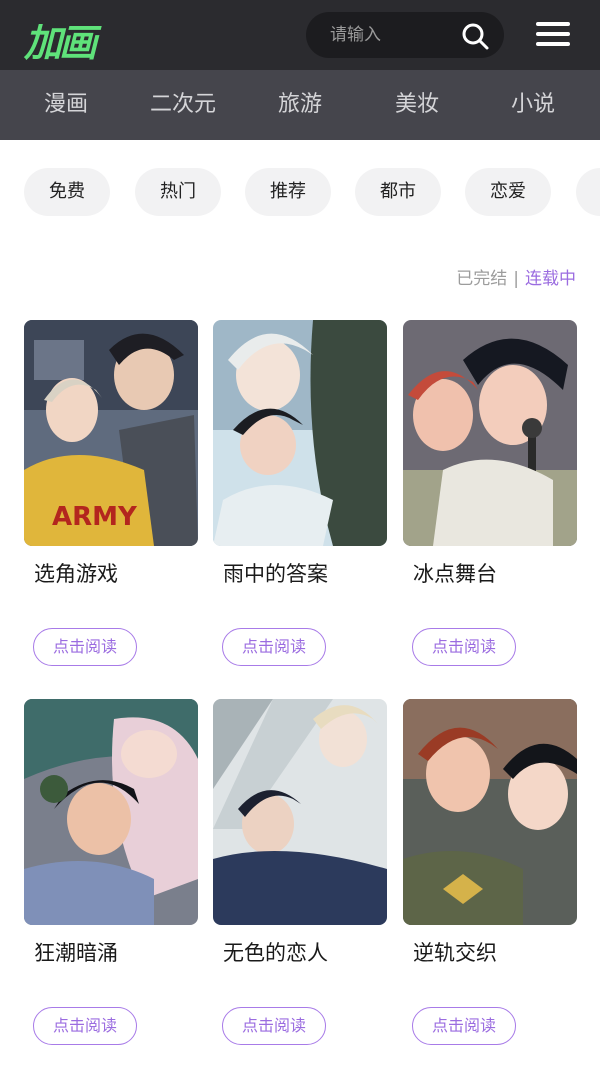 The height and width of the screenshot is (1066, 600). Describe the element at coordinates (111, 433) in the screenshot. I see `comic-cover-image: ARMY` at that location.